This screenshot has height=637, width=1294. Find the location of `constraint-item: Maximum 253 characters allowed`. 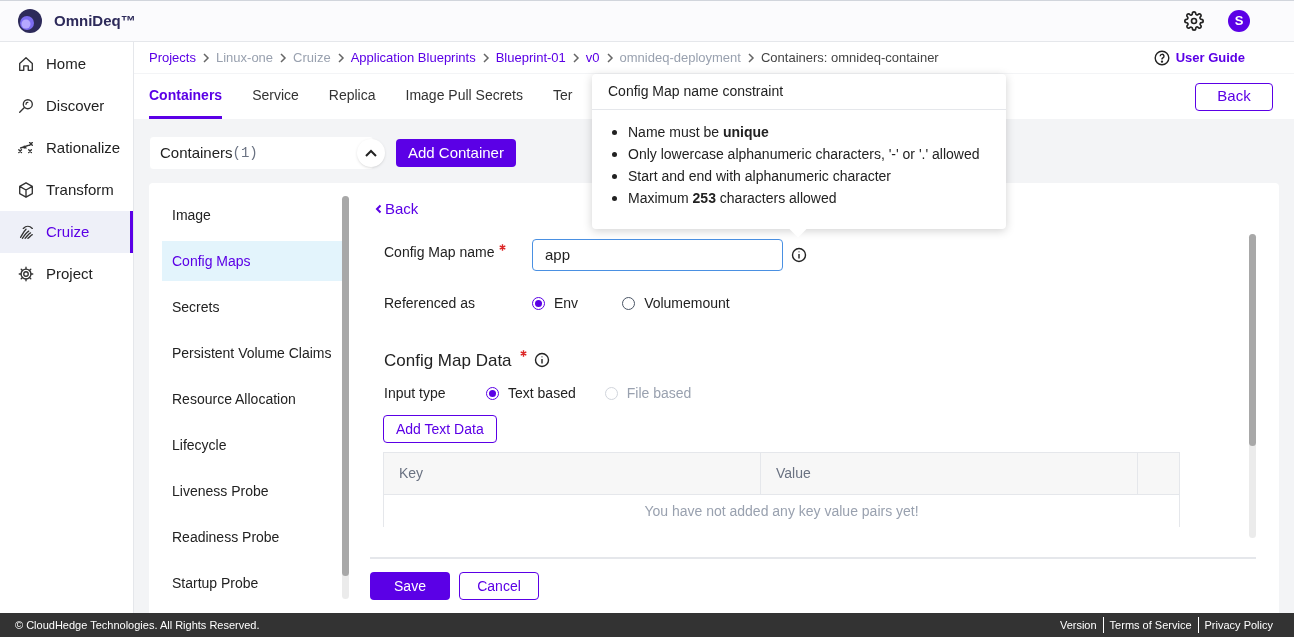

constraint-item: Maximum 253 characters allowed is located at coordinates (732, 198).